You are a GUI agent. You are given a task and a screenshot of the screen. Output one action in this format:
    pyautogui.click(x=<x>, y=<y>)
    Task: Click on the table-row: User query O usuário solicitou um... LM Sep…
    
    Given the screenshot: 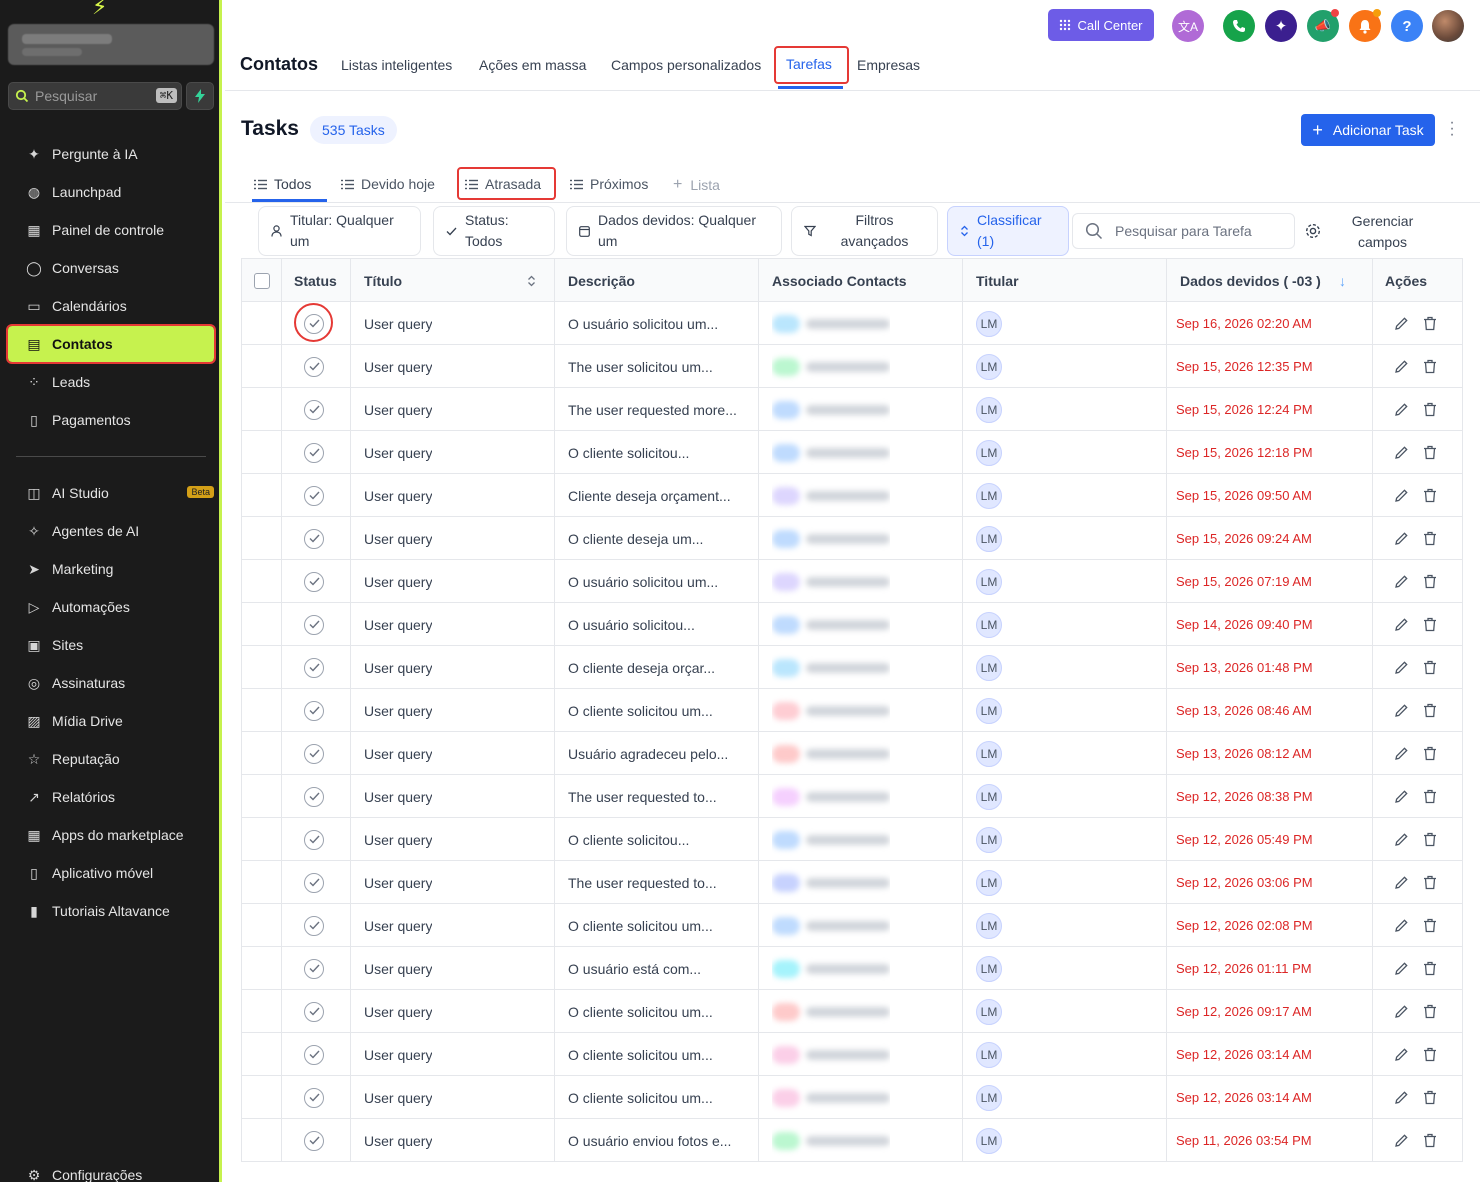 What is the action you would take?
    pyautogui.click(x=852, y=581)
    